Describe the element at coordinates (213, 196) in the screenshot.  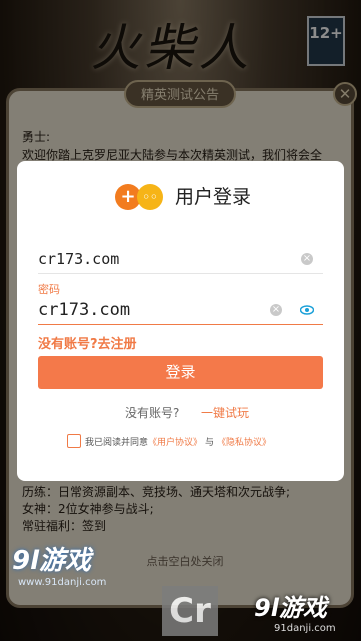
I see `dialog-title: 用户登录` at that location.